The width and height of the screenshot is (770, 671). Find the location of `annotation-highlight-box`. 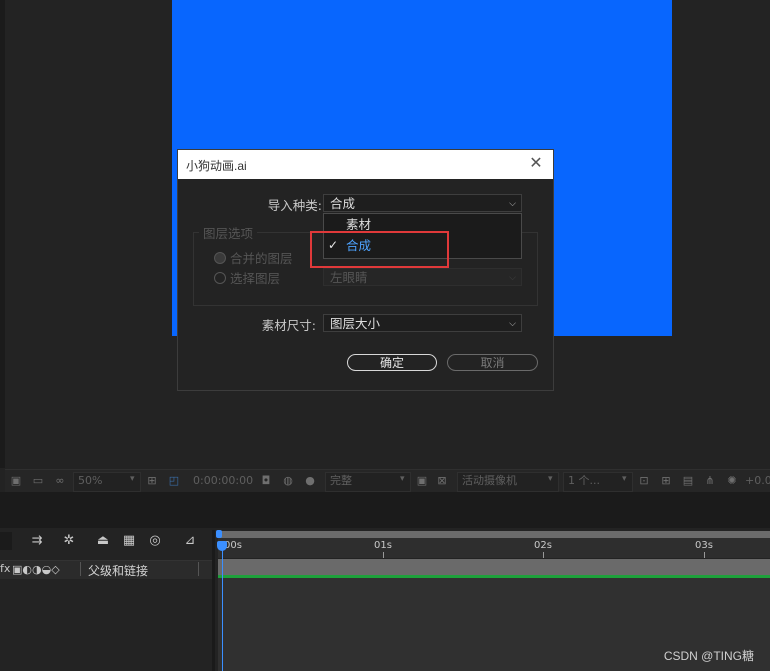

annotation-highlight-box is located at coordinates (379, 249).